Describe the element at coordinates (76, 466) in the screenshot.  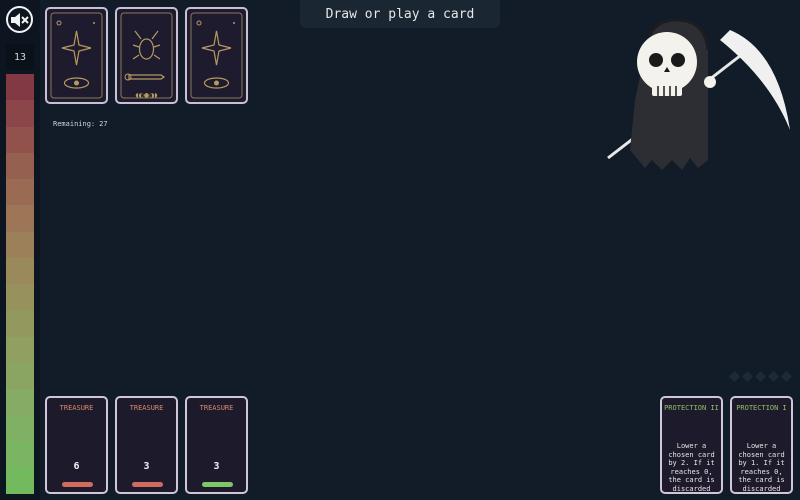
I see `card-value: 6` at that location.